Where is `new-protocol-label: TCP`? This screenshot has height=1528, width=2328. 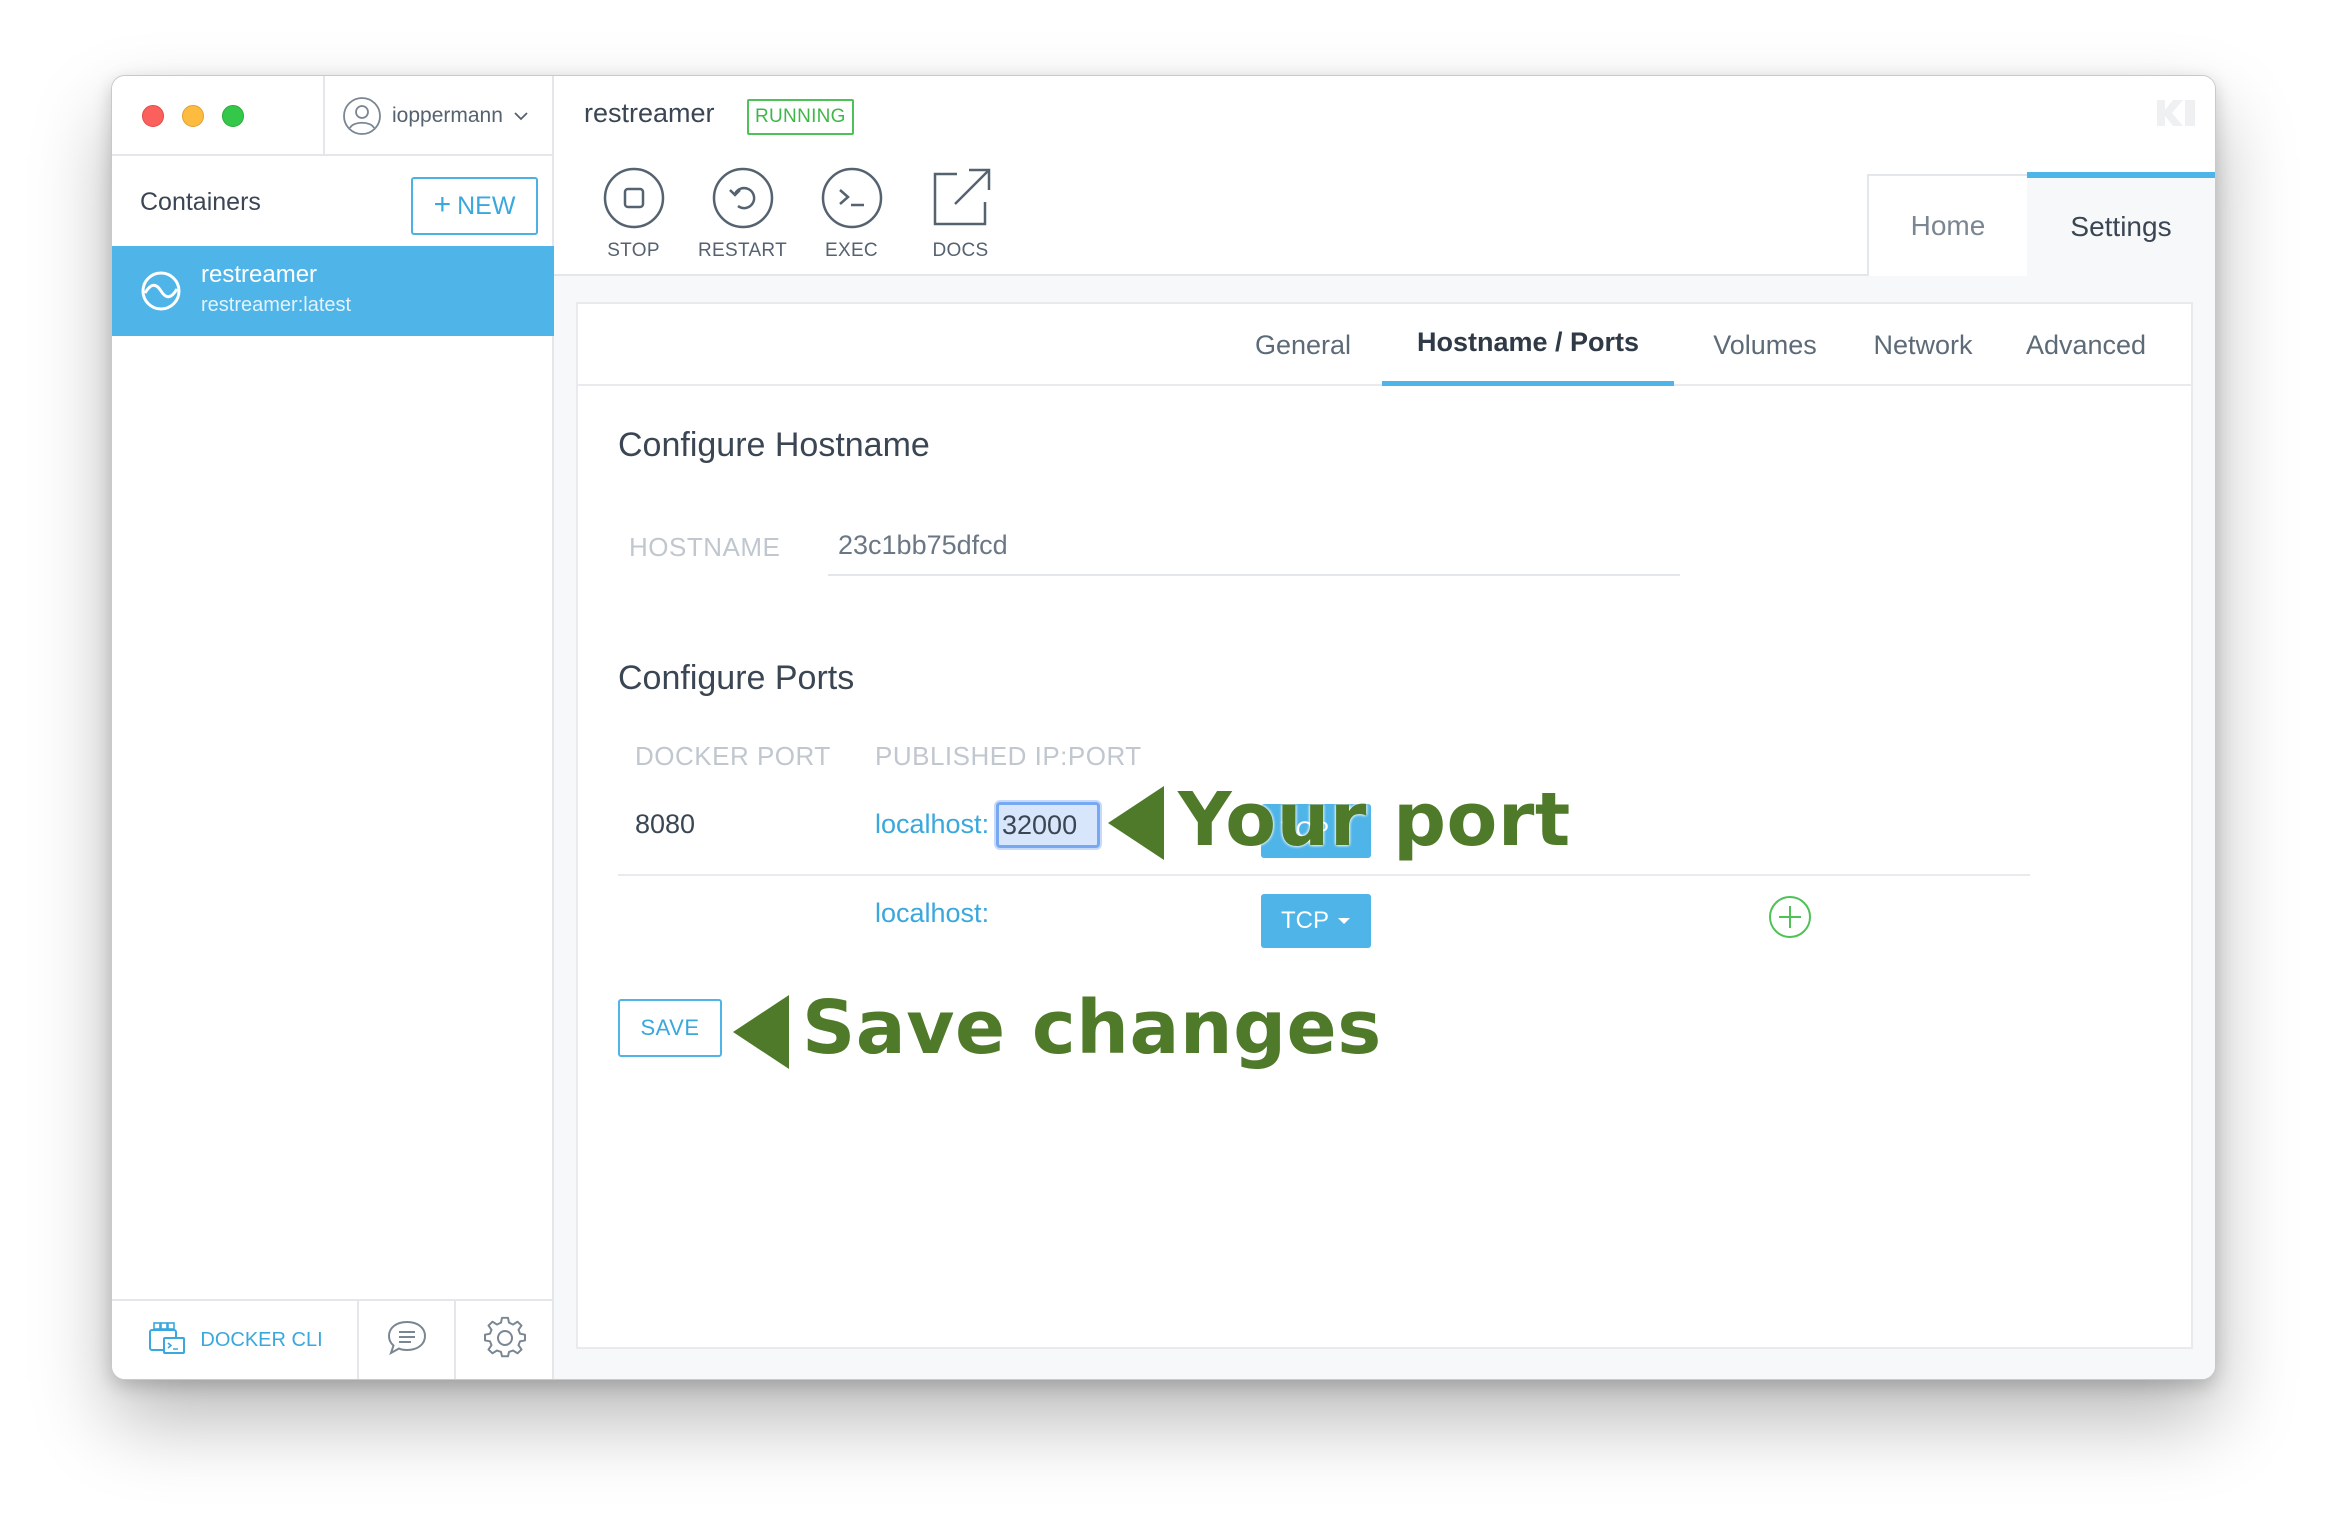
new-protocol-label: TCP is located at coordinates (1305, 920).